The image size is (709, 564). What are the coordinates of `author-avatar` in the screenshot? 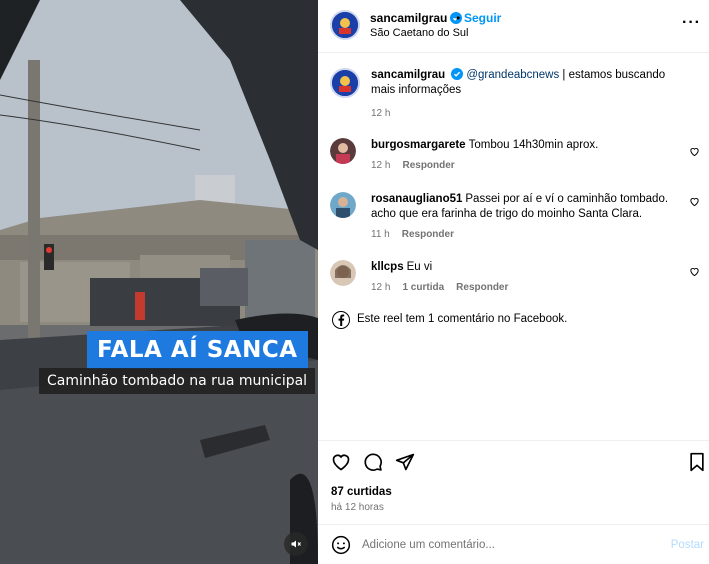 It's located at (345, 25).